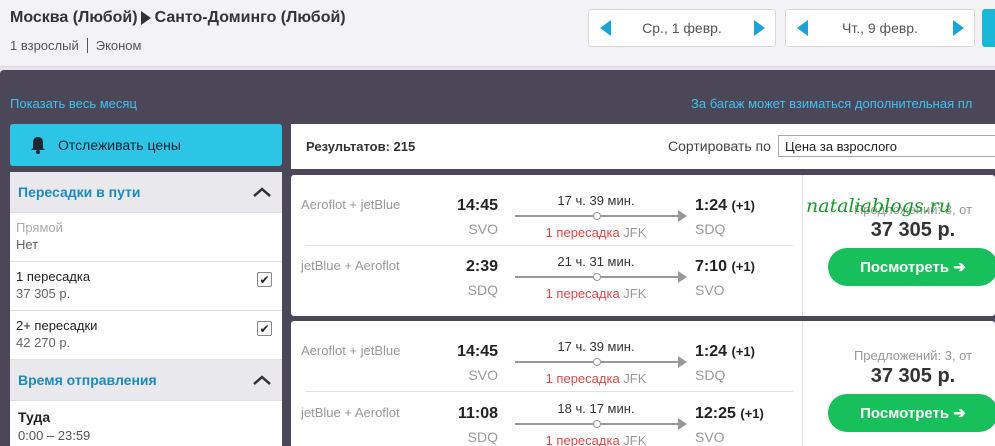  I want to click on search-button, so click(988, 28).